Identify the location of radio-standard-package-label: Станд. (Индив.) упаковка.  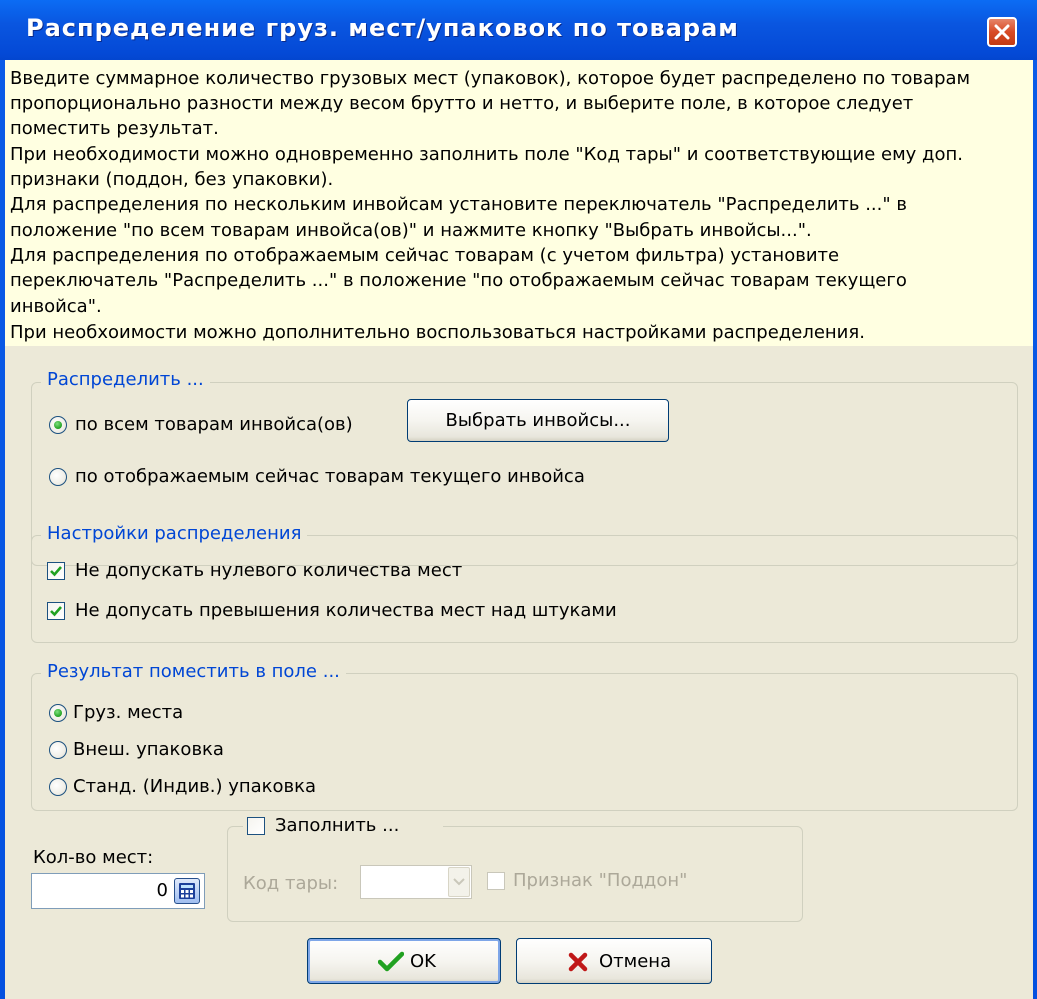
(194, 787).